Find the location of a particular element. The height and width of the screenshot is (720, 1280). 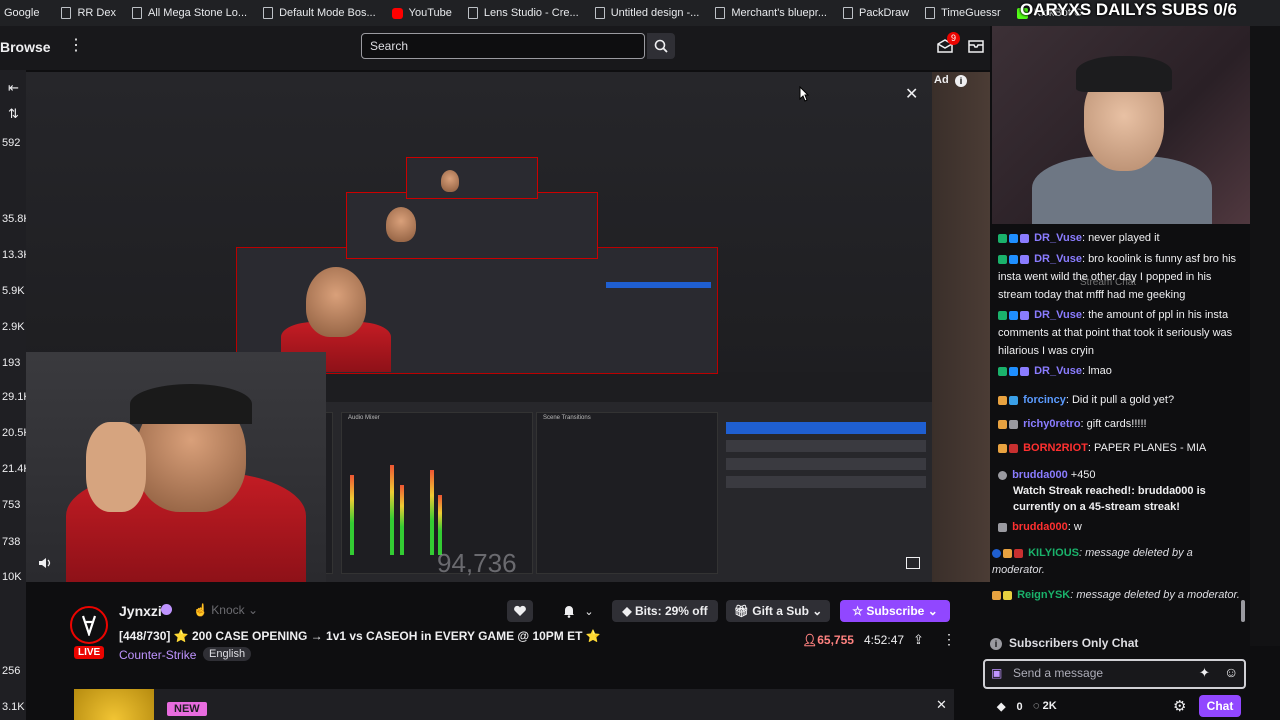

person-icon: 👤︎ is located at coordinates (810, 640).